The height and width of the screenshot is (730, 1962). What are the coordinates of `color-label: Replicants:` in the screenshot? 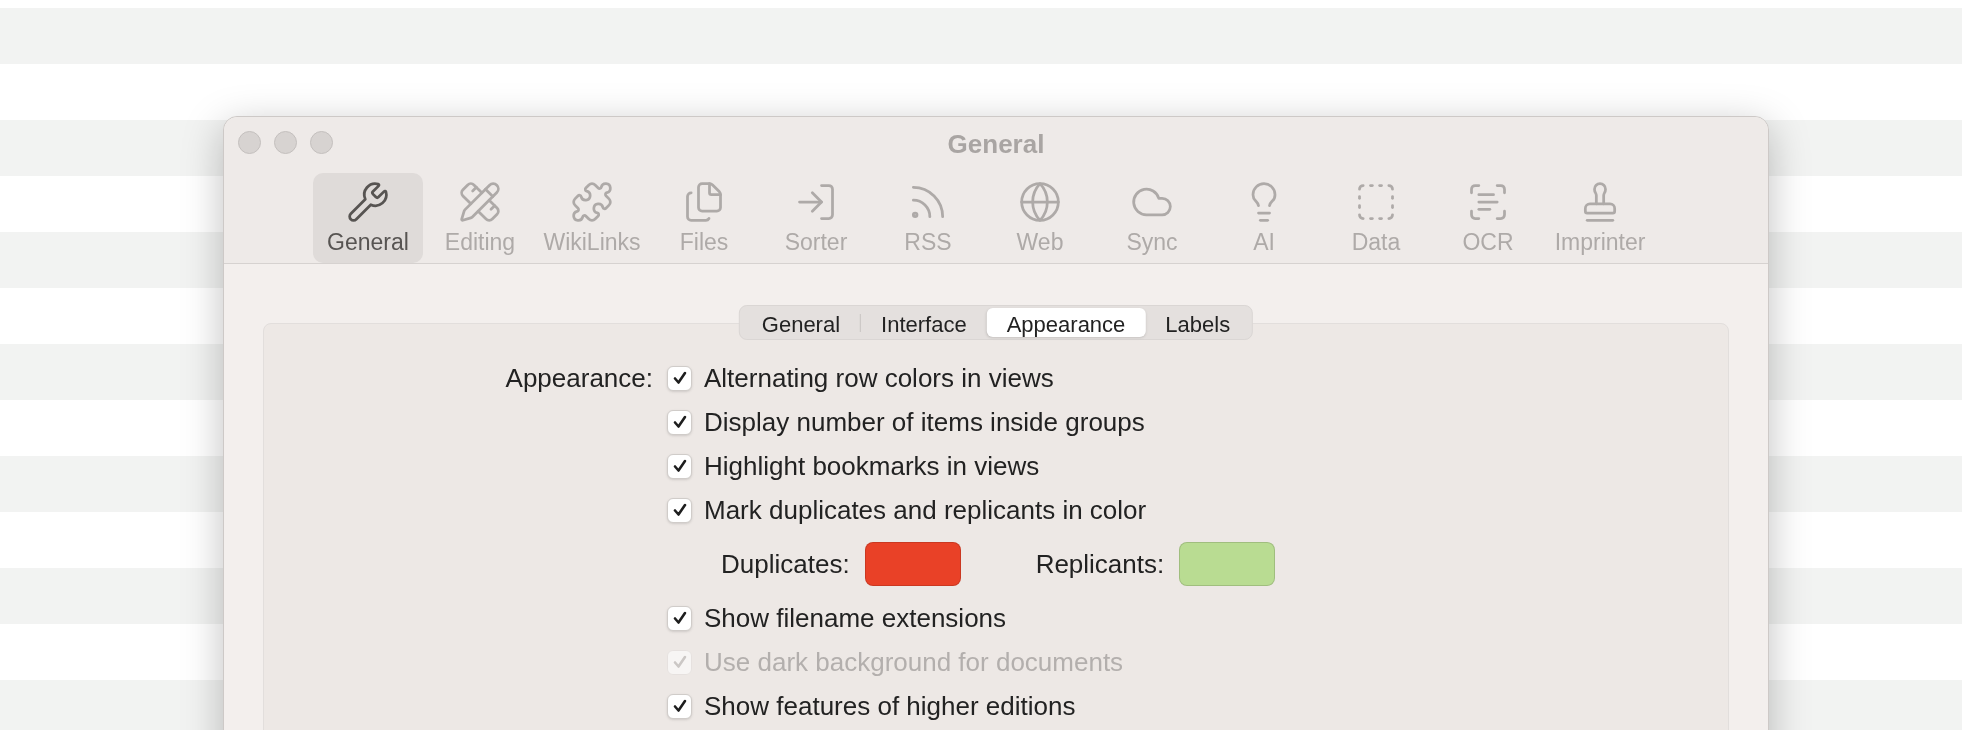 It's located at (1100, 564).